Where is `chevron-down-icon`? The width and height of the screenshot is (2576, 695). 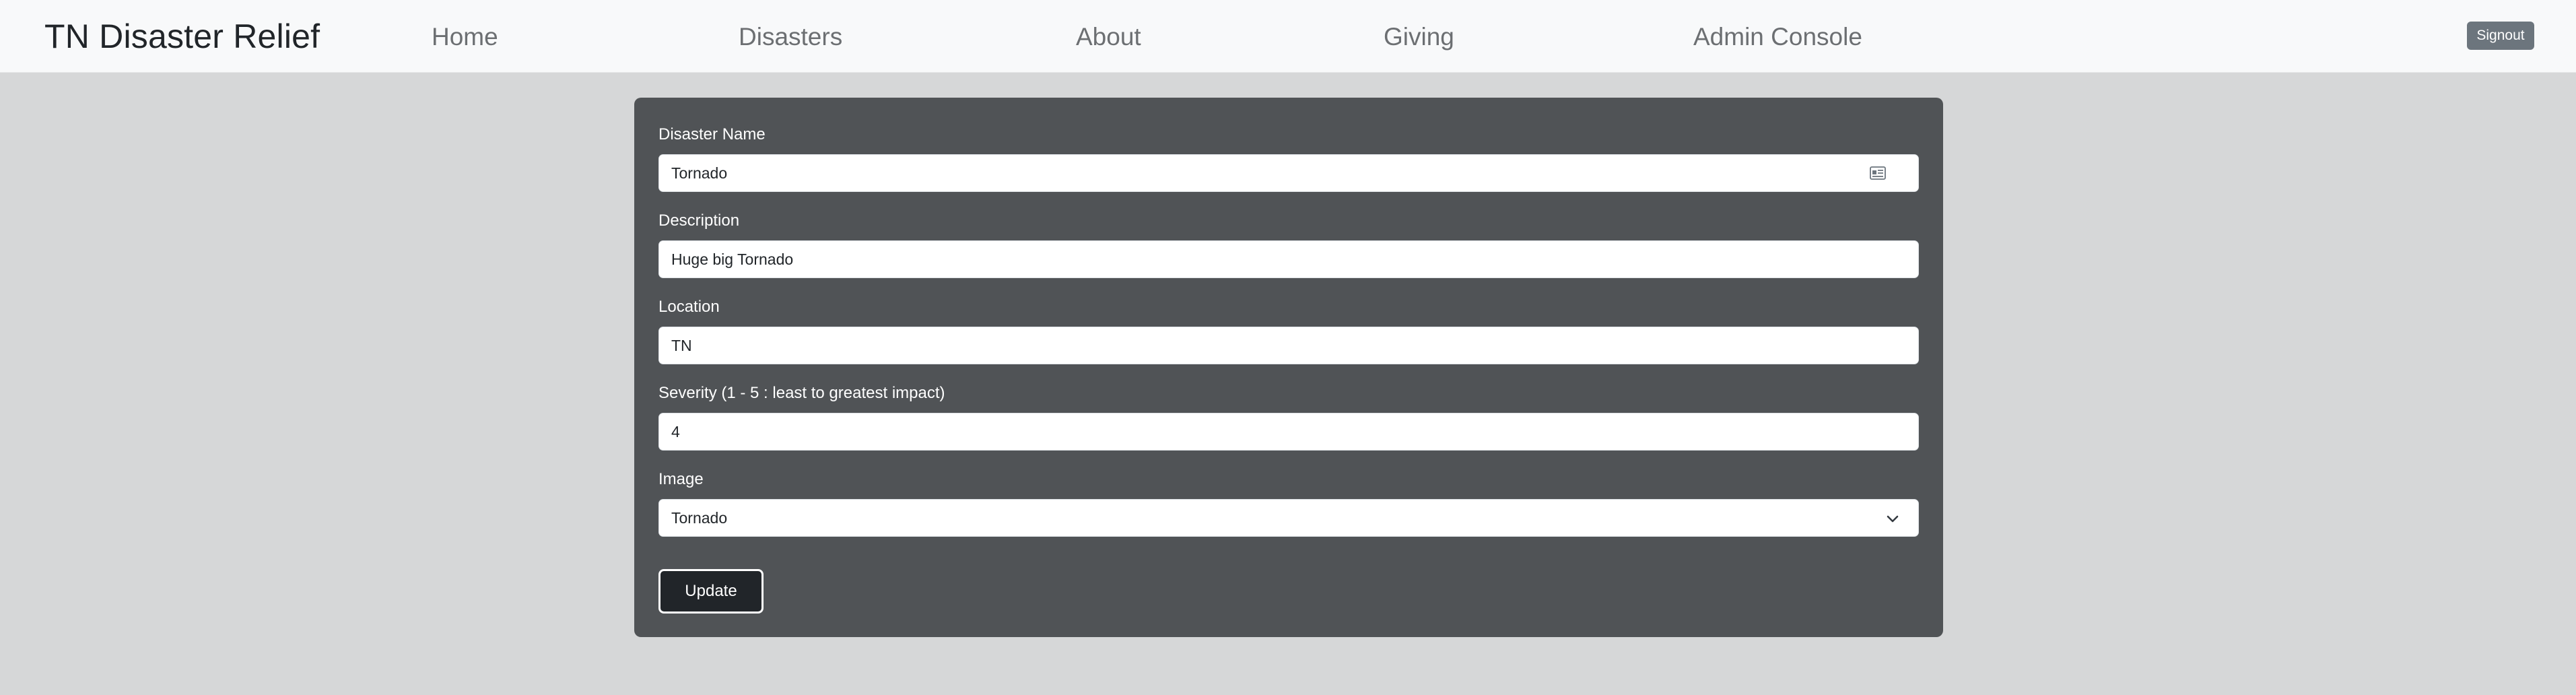 chevron-down-icon is located at coordinates (1893, 519).